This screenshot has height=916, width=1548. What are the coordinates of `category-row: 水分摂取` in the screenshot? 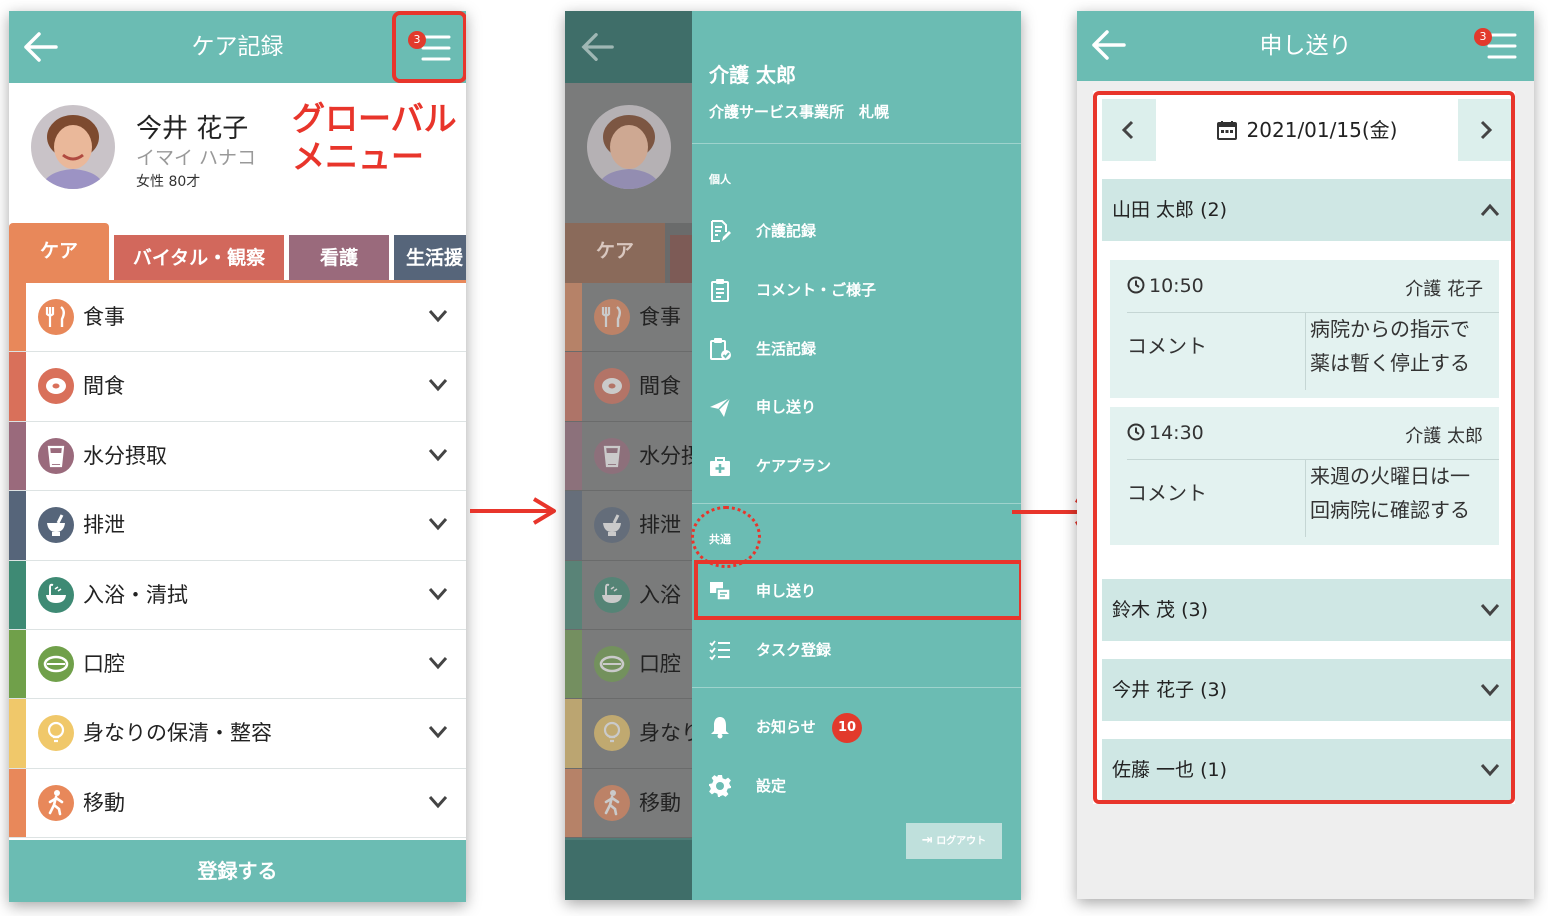 It's located at (237, 456).